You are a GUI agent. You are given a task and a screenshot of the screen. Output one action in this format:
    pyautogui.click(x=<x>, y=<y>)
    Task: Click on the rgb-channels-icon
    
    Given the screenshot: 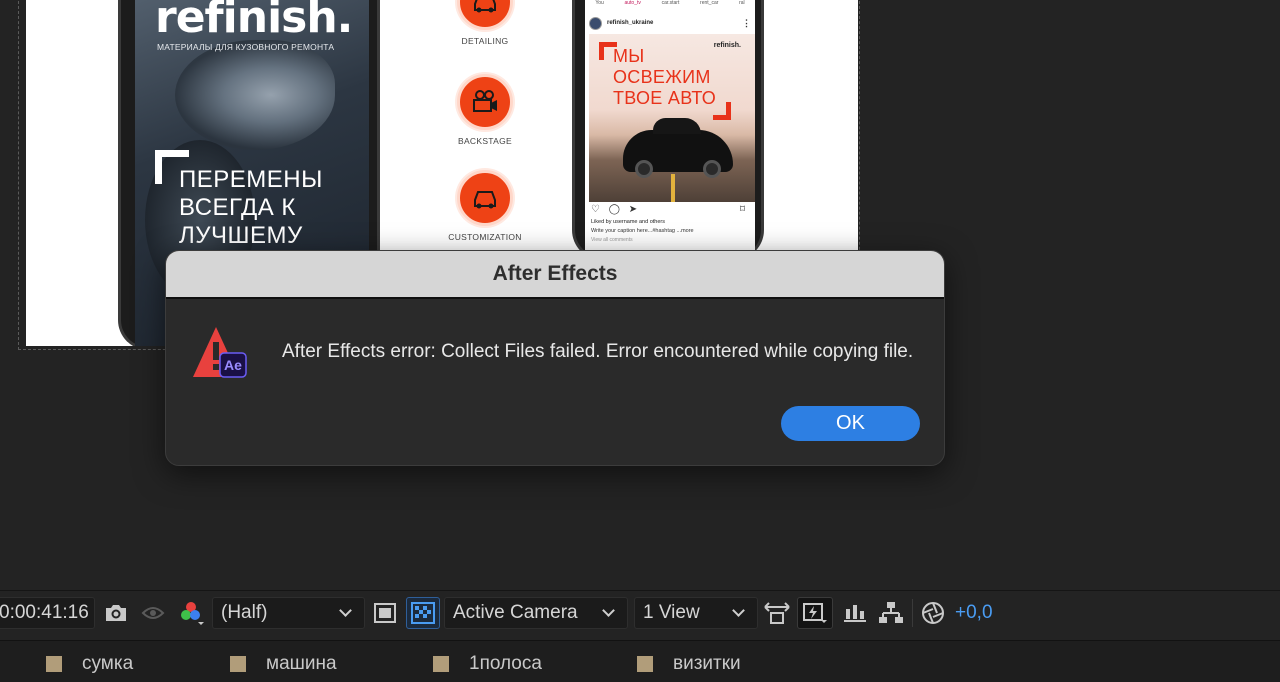 What is the action you would take?
    pyautogui.click(x=191, y=613)
    